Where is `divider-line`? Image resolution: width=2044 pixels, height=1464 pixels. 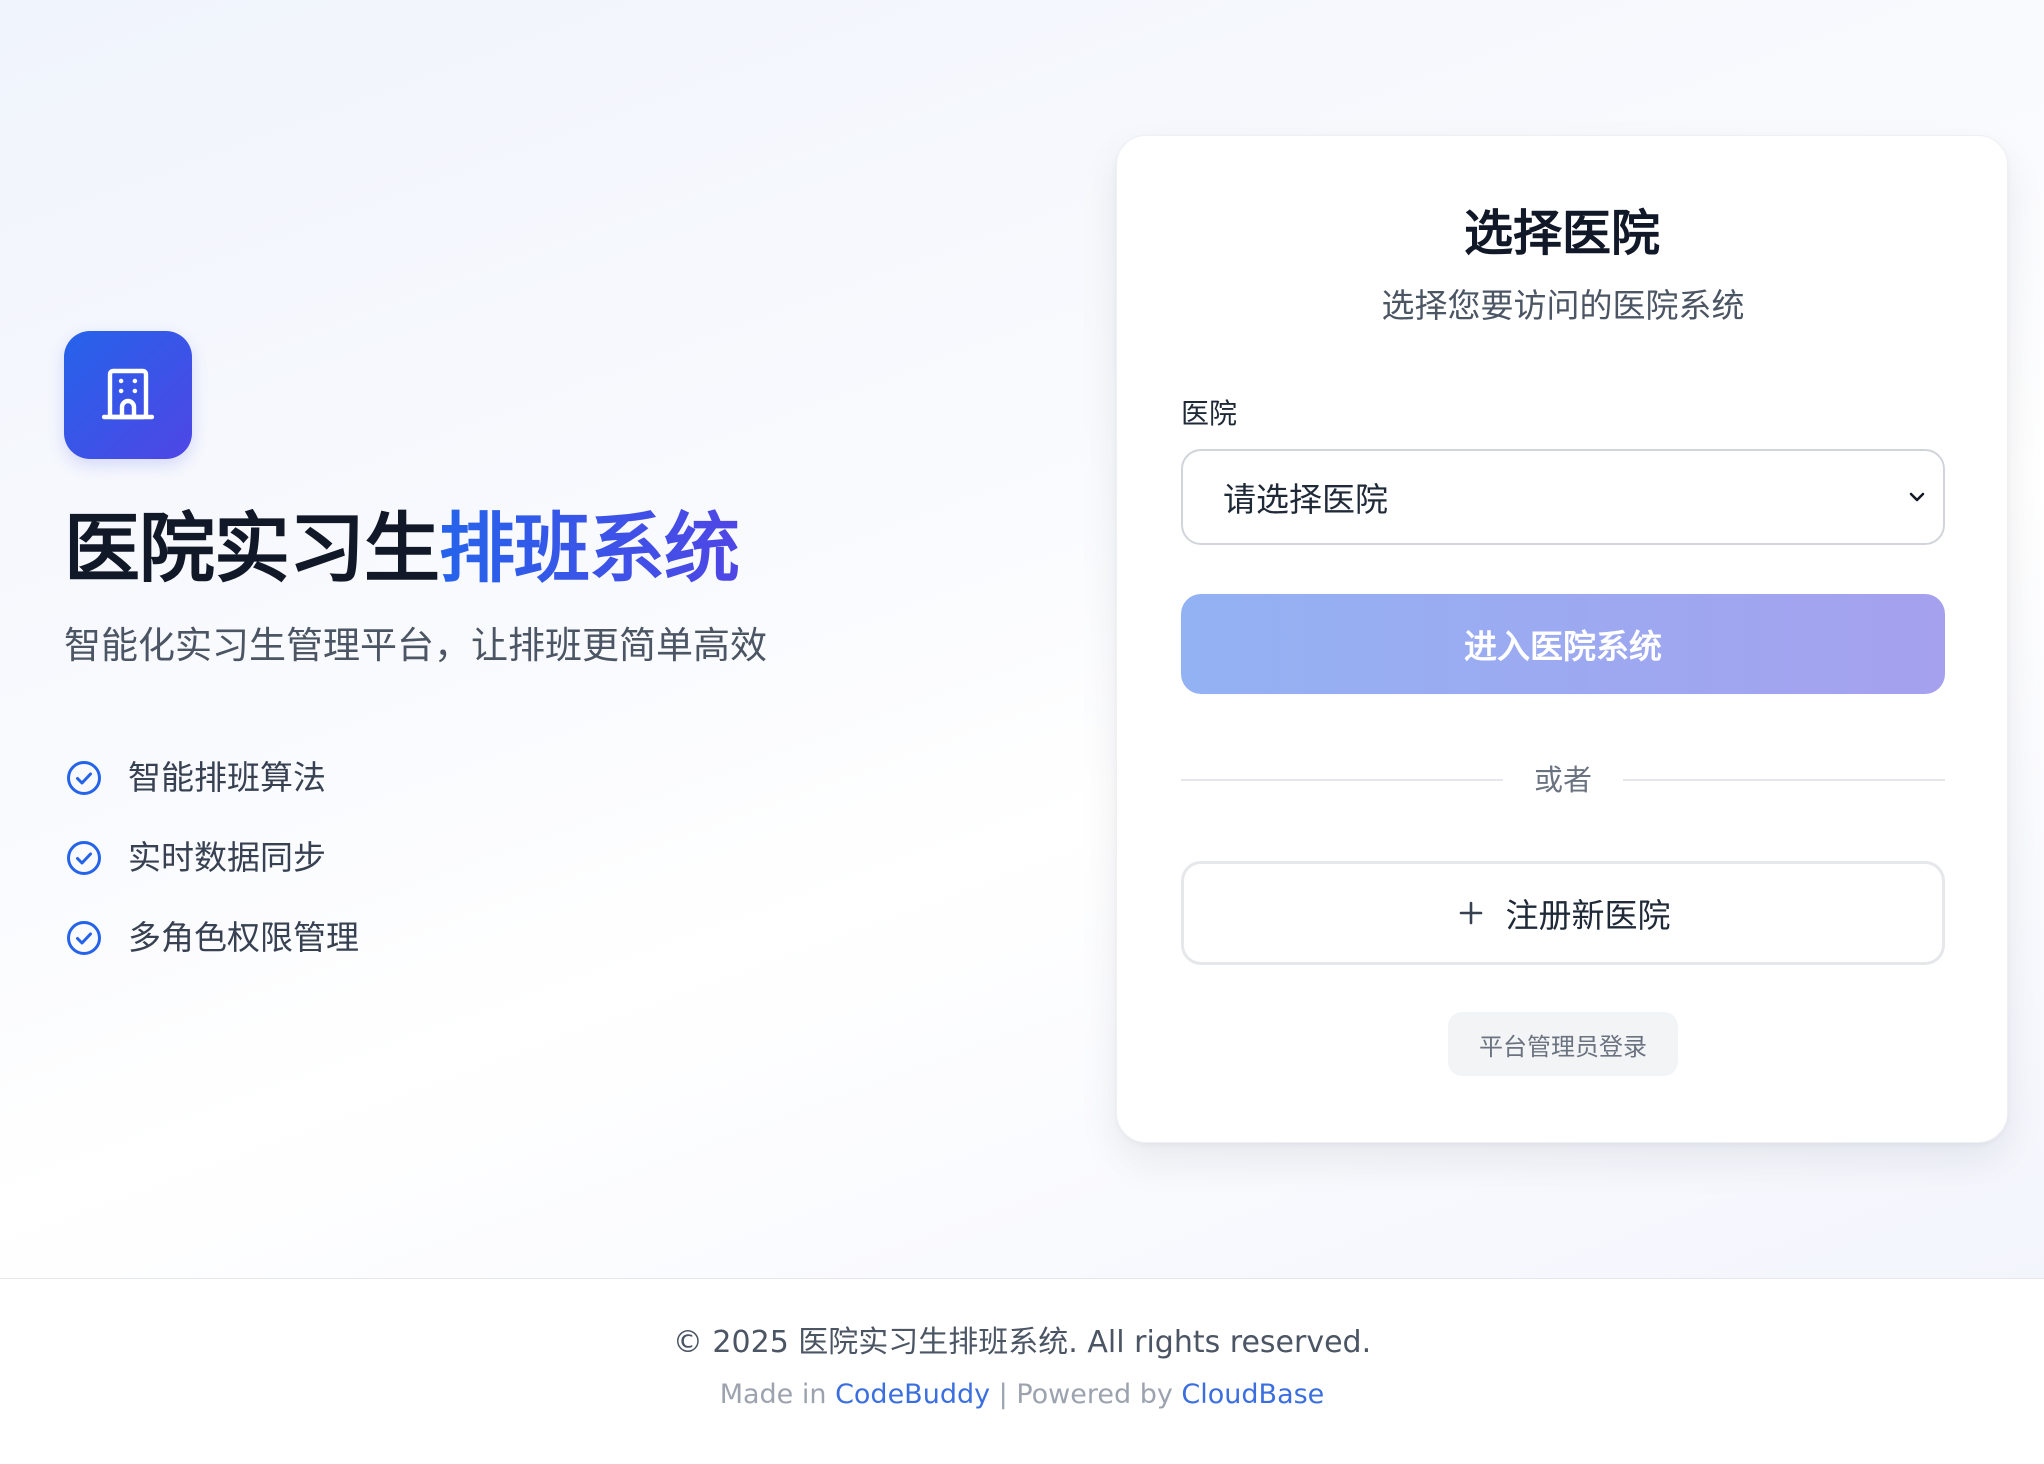
divider-line is located at coordinates (1784, 780).